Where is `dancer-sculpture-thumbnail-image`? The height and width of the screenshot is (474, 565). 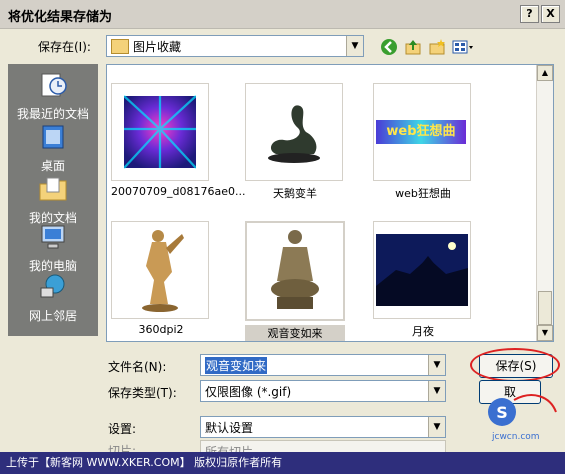 dancer-sculpture-thumbnail-image is located at coordinates (160, 270).